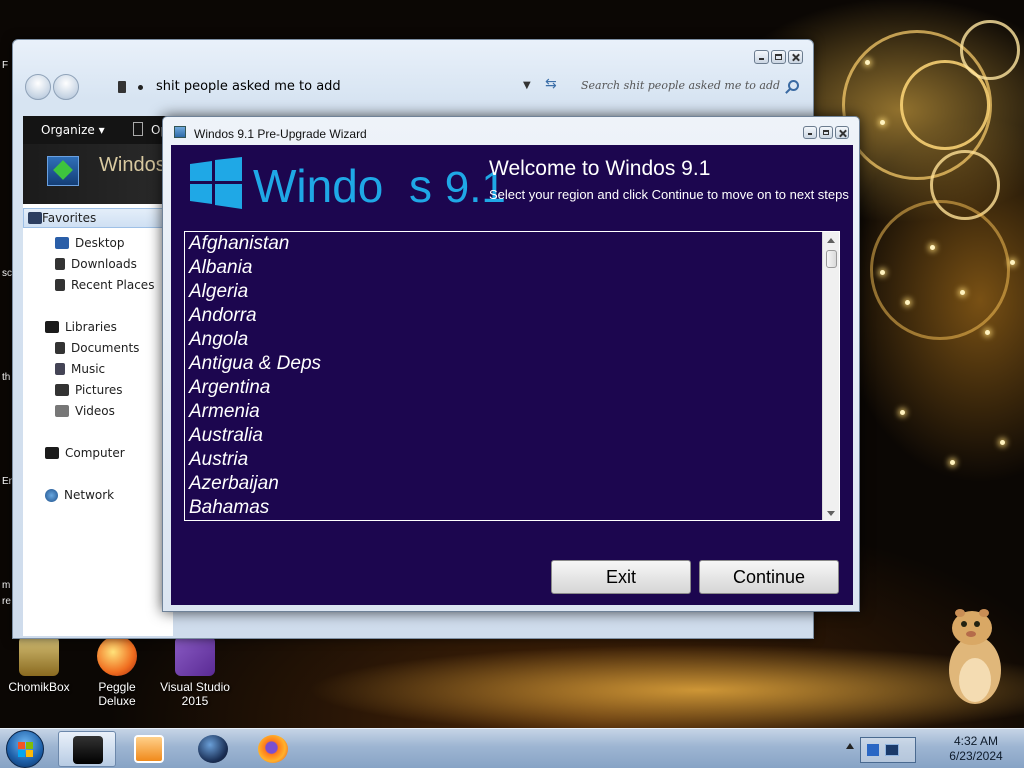 The image size is (1024, 768). I want to click on breadcrumb-separator-icon, so click(140, 87).